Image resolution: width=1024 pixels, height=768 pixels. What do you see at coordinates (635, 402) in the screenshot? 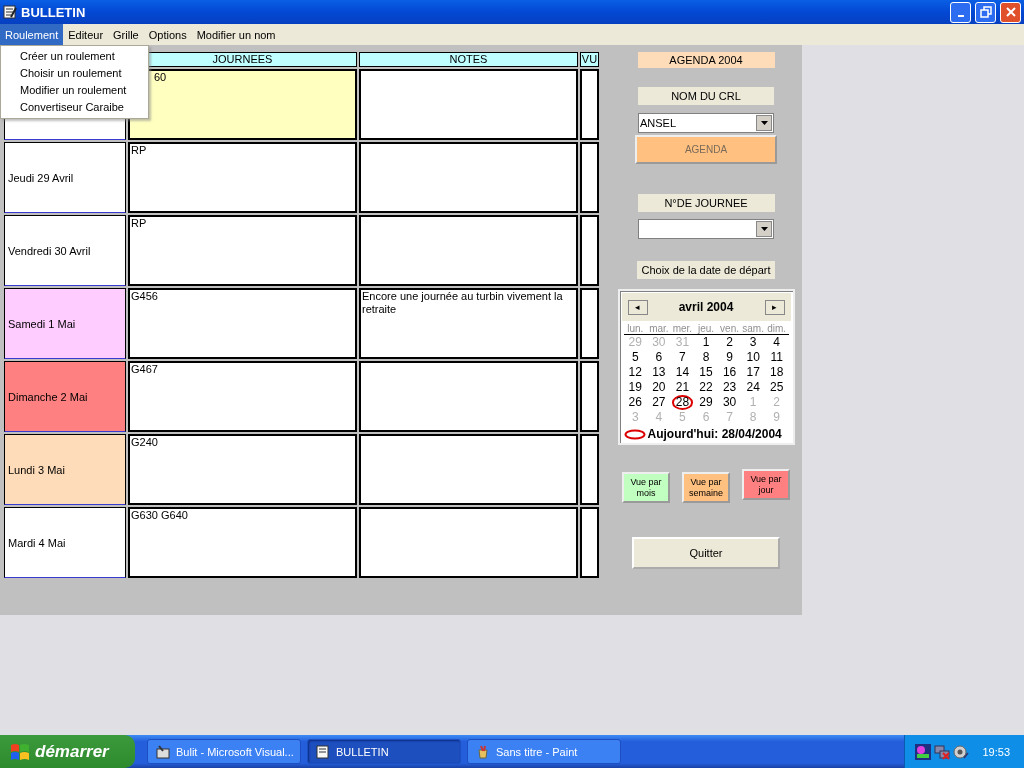
I see `calendar-day: 26` at bounding box center [635, 402].